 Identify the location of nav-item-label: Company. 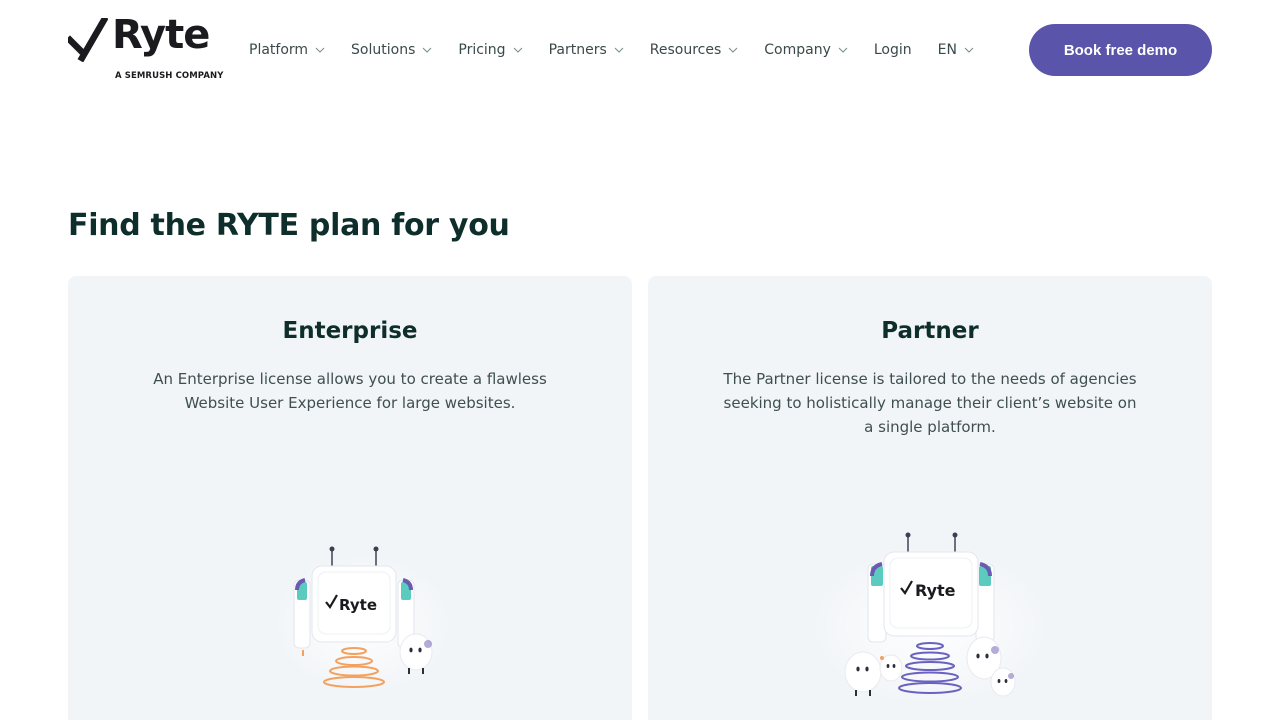
(797, 50).